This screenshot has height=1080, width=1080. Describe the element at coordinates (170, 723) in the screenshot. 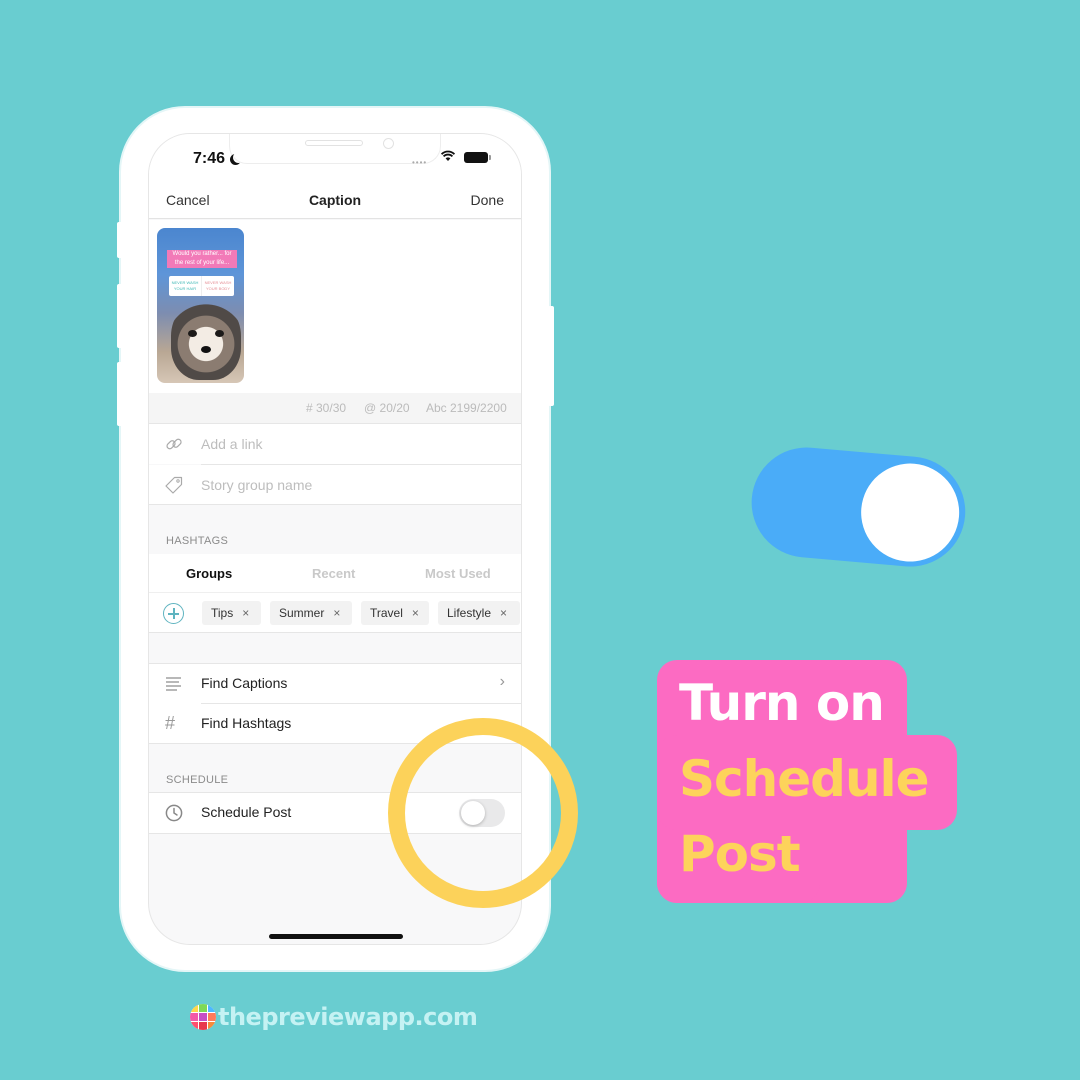

I see `hashtag-icon: #` at that location.